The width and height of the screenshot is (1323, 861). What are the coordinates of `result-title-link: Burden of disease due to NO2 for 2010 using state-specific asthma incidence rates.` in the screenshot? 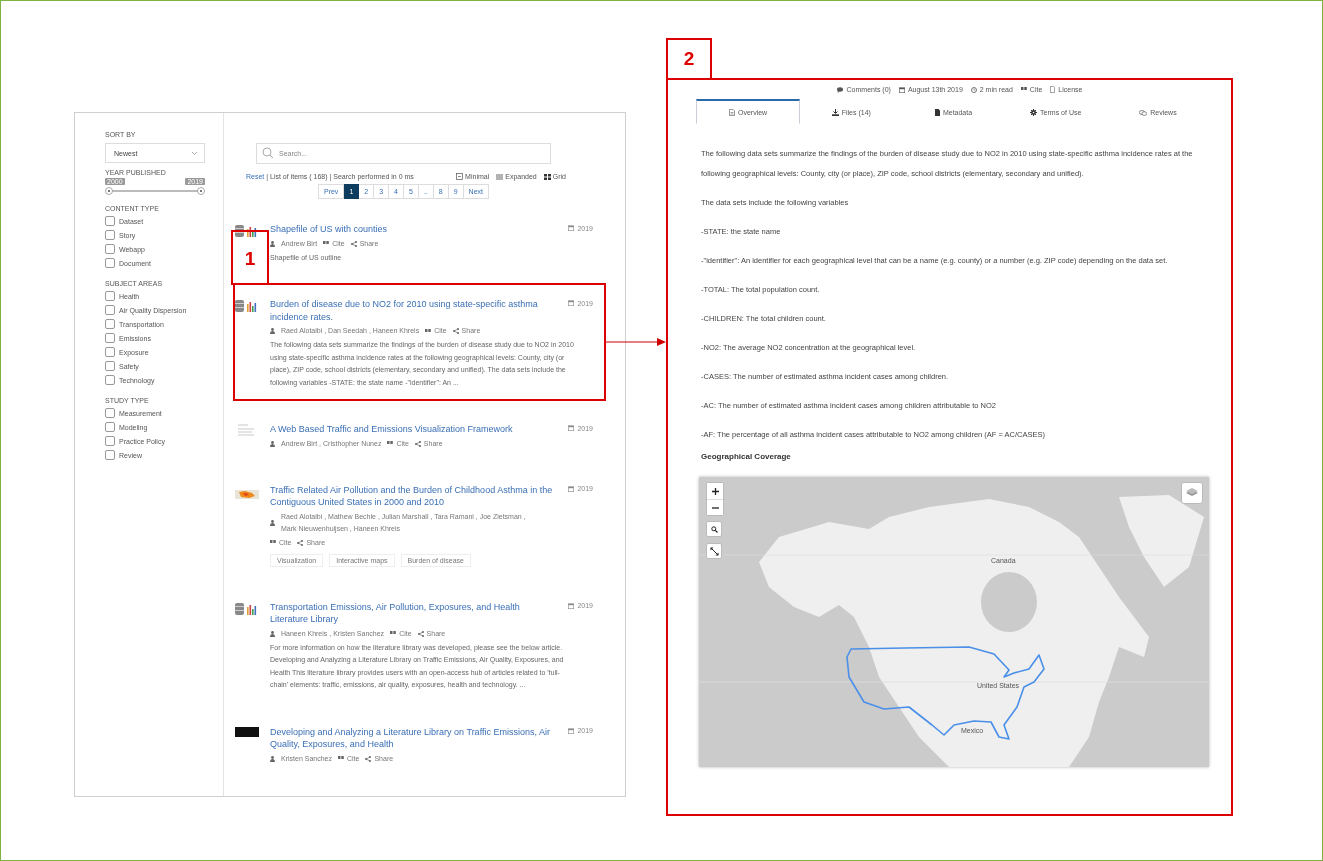 It's located at (415, 310).